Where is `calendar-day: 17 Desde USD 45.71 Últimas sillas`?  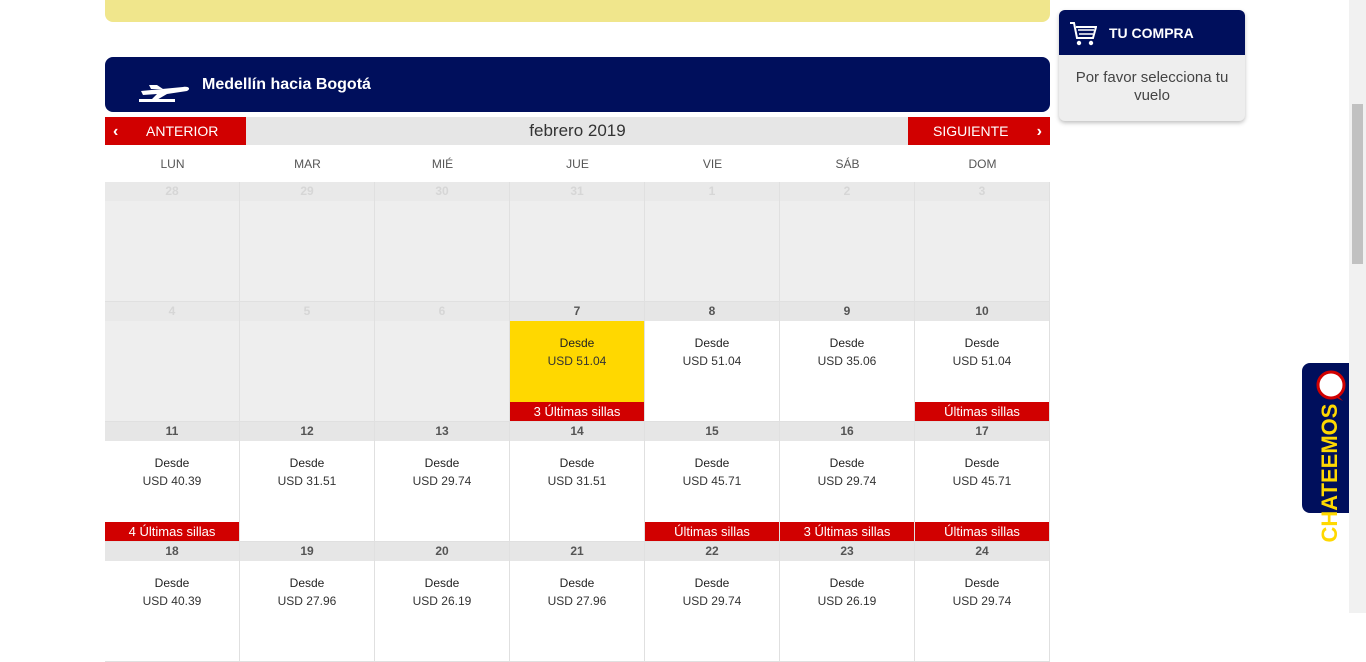
calendar-day: 17 Desde USD 45.71 Últimas sillas is located at coordinates (982, 482).